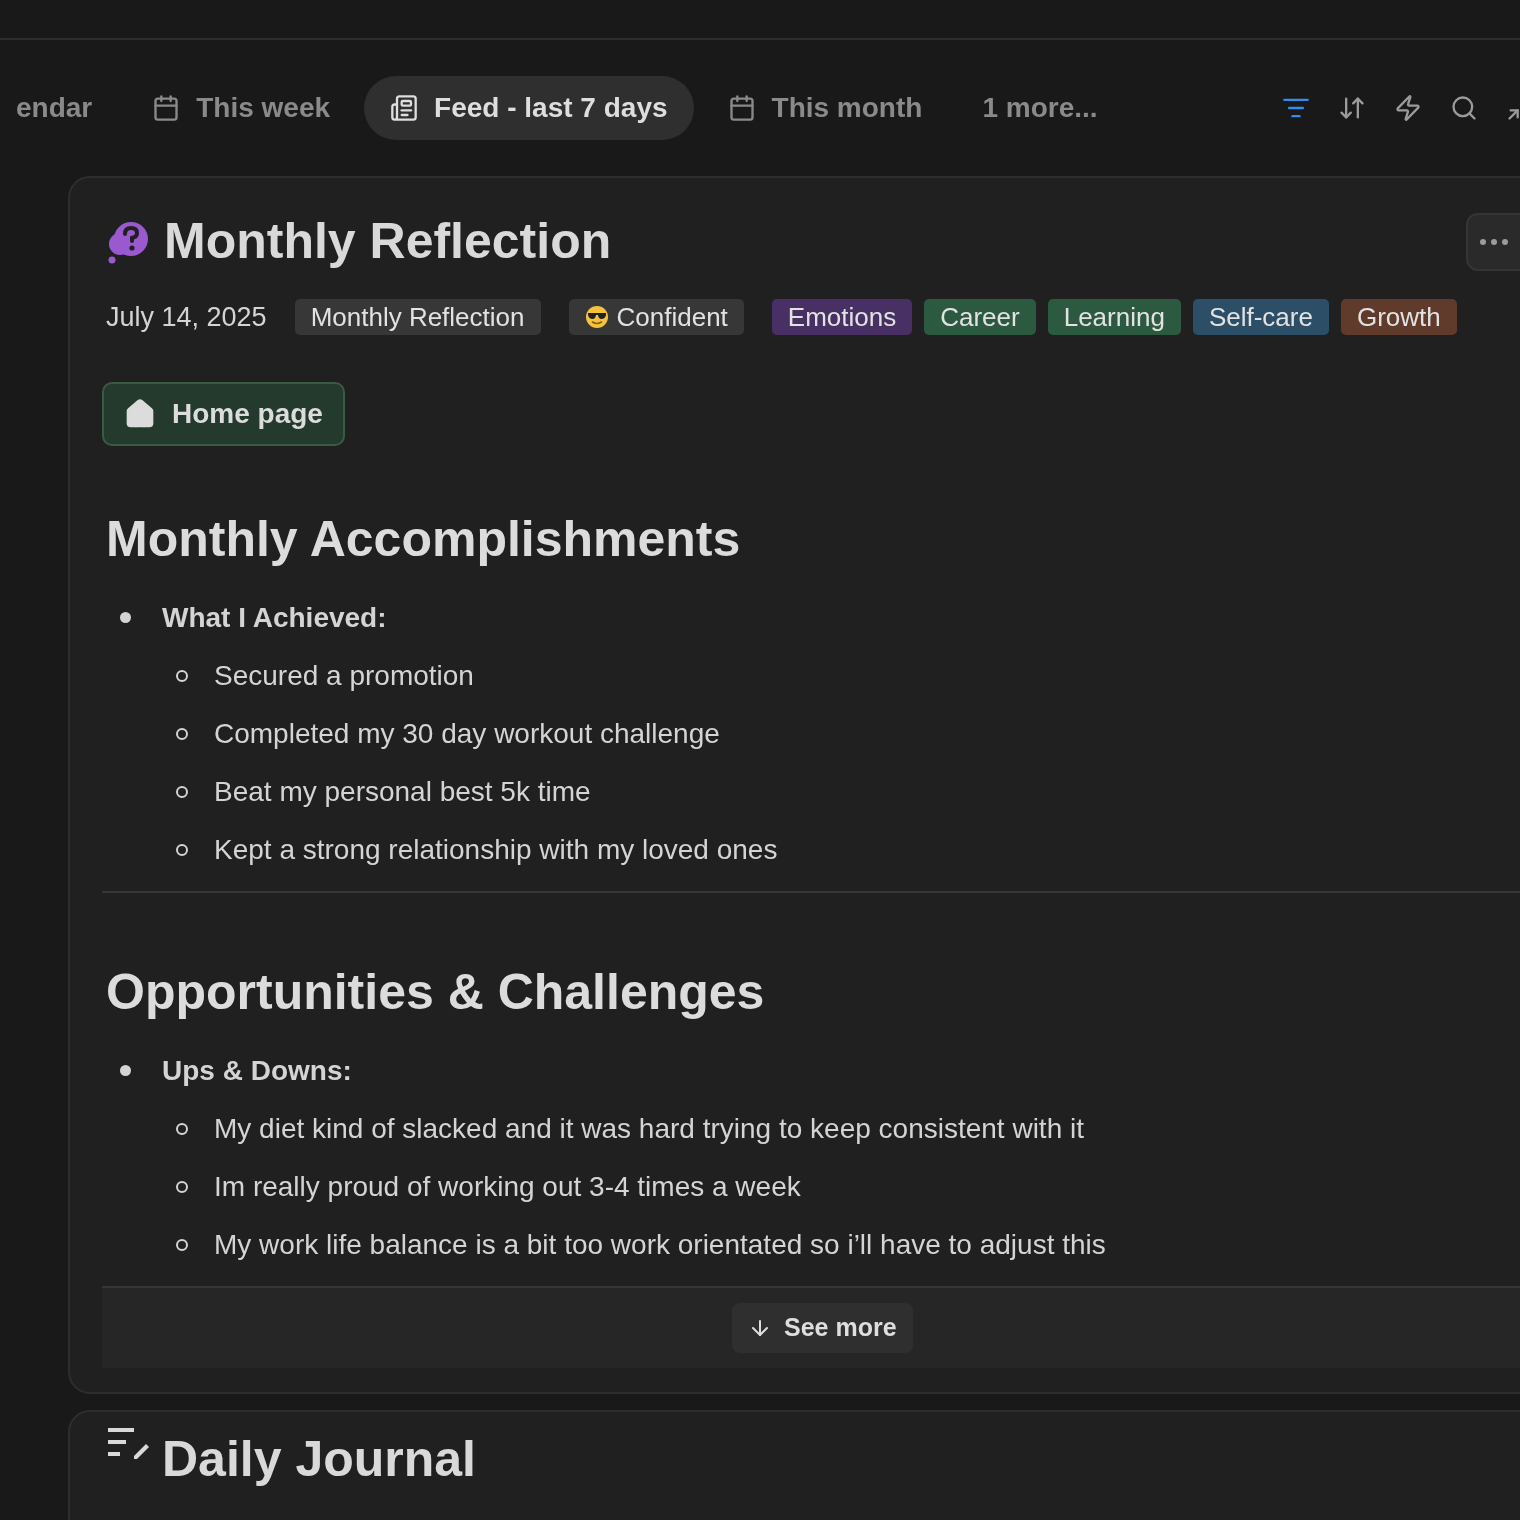 The width and height of the screenshot is (1520, 1520). What do you see at coordinates (825, 108) in the screenshot?
I see `view-tab: This month` at bounding box center [825, 108].